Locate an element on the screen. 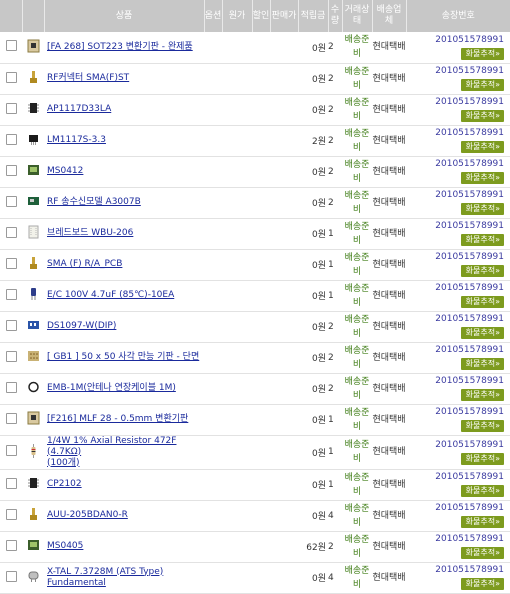  table-row: MS0412 0원 2 배송준비 현대택배 201051578991 화물추적» is located at coordinates (255, 171).